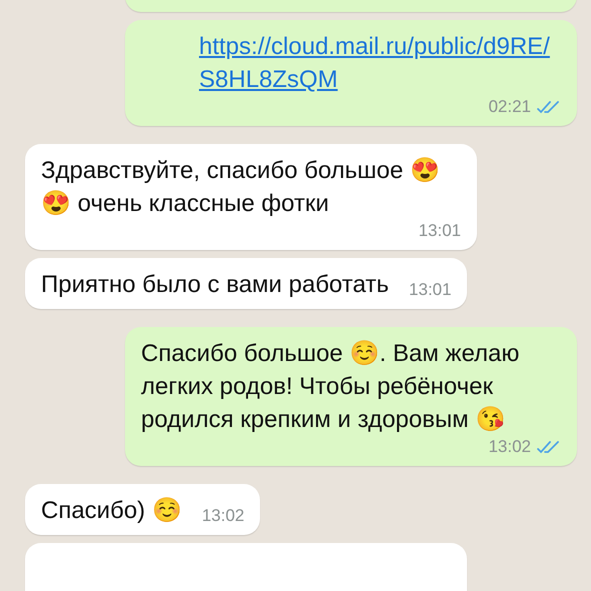 The width and height of the screenshot is (591, 591). Describe the element at coordinates (380, 63) in the screenshot. I see `message-link: https://cloud.mail.ru/public/d9RE/S8HL8ZsQM` at that location.